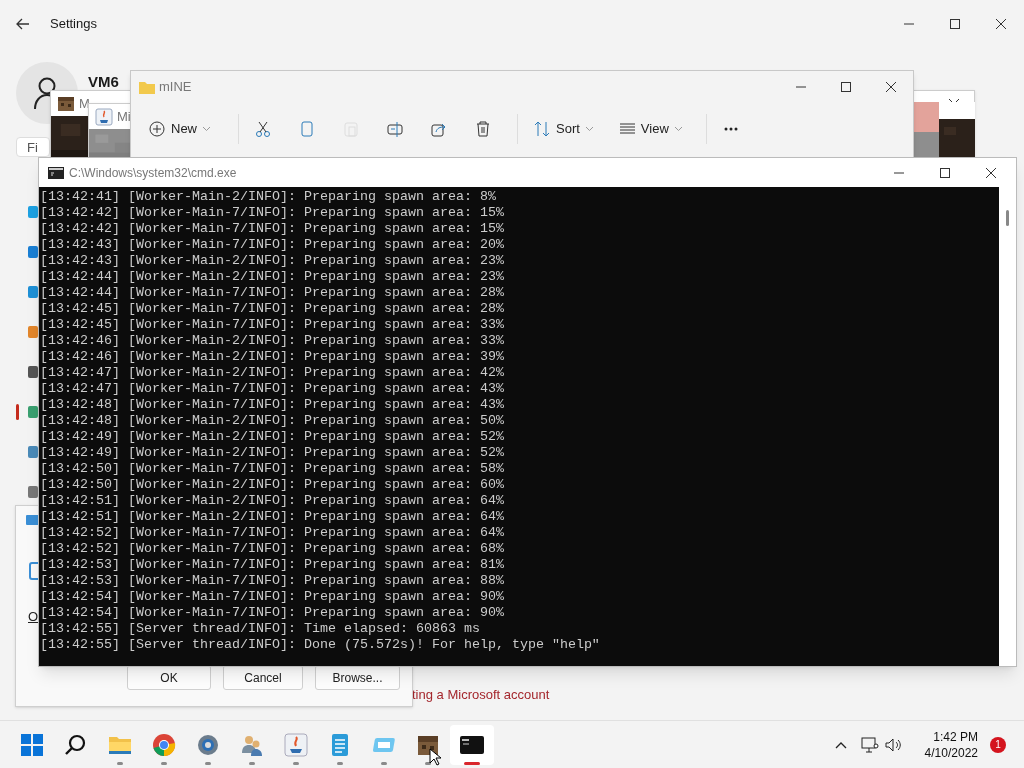 The image size is (1024, 768). What do you see at coordinates (76, 744) in the screenshot?
I see `search-icon` at bounding box center [76, 744].